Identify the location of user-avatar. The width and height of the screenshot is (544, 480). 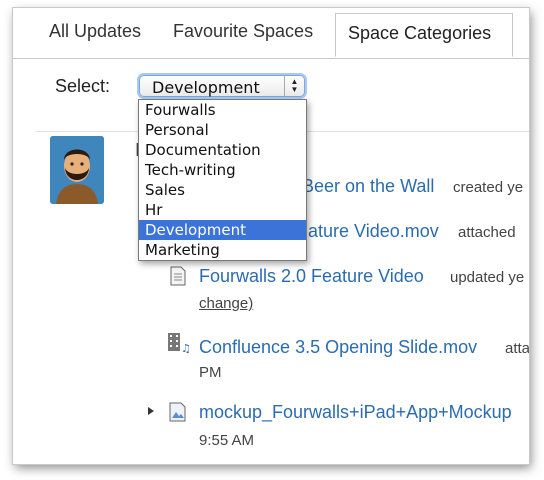
(77, 170).